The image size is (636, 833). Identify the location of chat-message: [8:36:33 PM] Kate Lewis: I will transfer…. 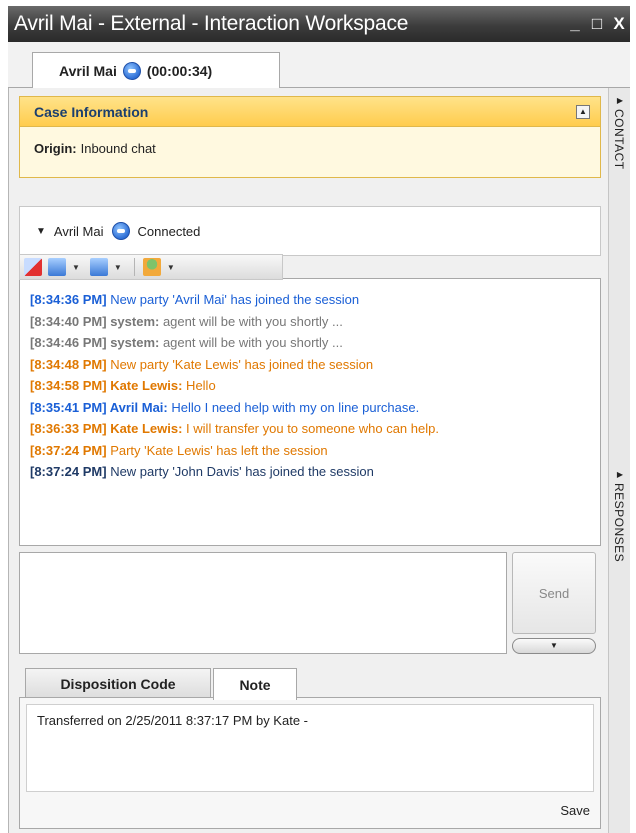
(315, 429).